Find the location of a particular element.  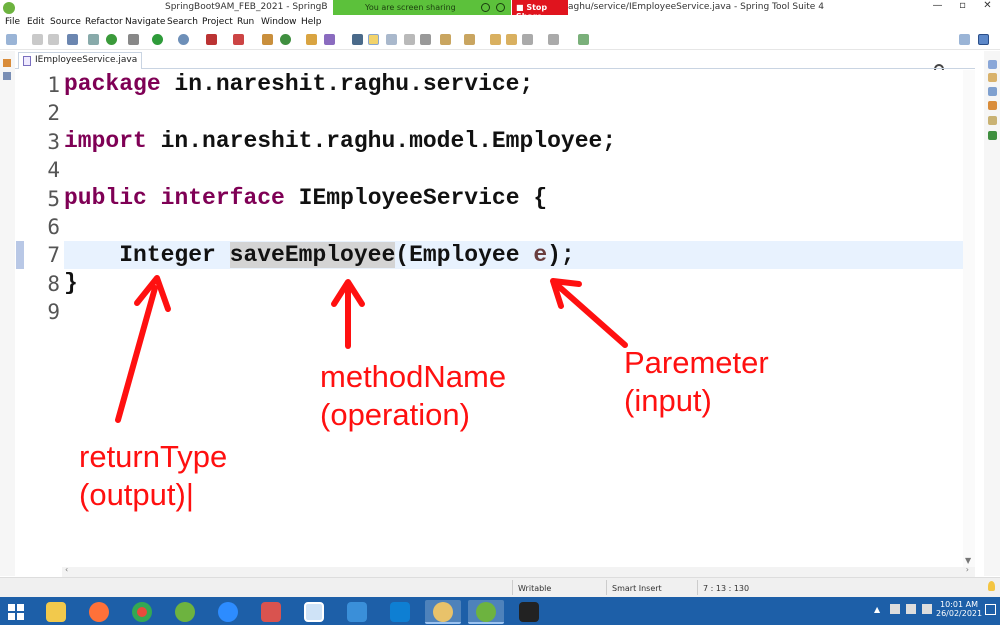

writable-status: Writable is located at coordinates (535, 588).